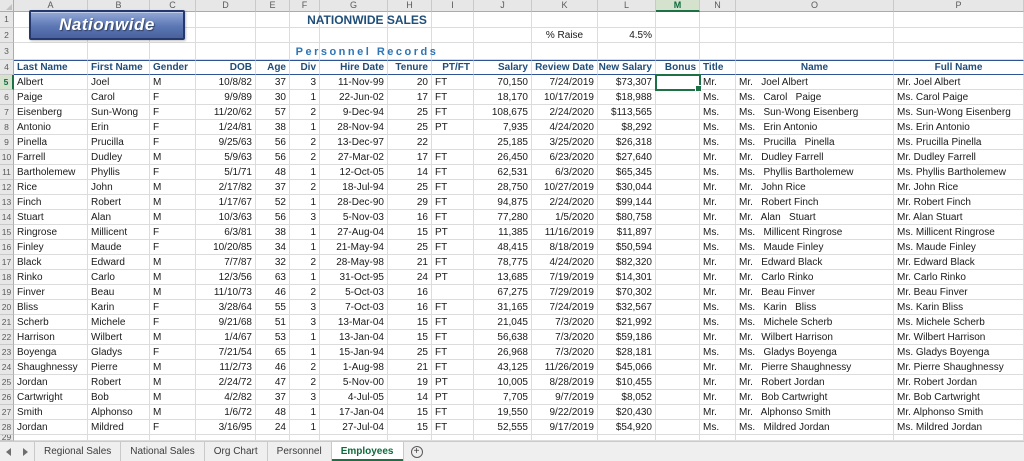  What do you see at coordinates (718, 307) in the screenshot?
I see `cell-N20: Ms.` at bounding box center [718, 307].